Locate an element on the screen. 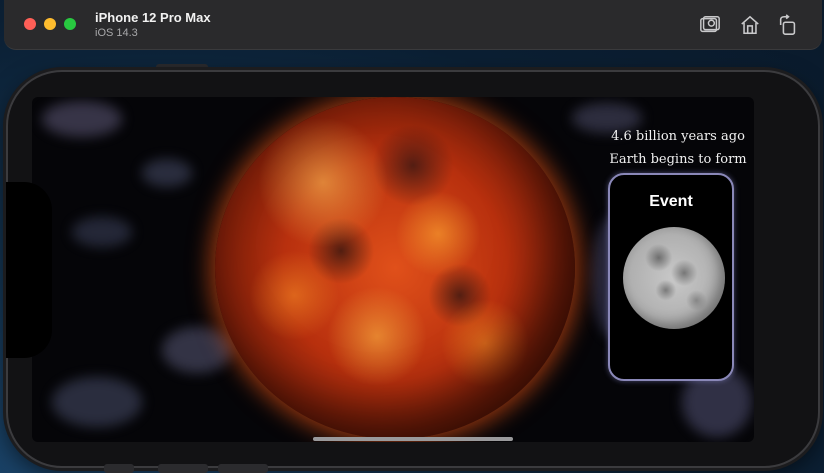 The image size is (824, 473). rotate-button is located at coordinates (788, 25).